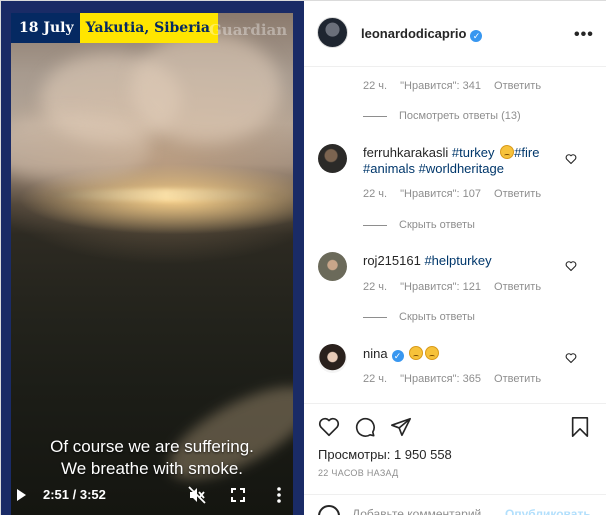 Image resolution: width=606 pixels, height=515 pixels. Describe the element at coordinates (392, 260) in the screenshot. I see `comment-username: roj215161` at that location.